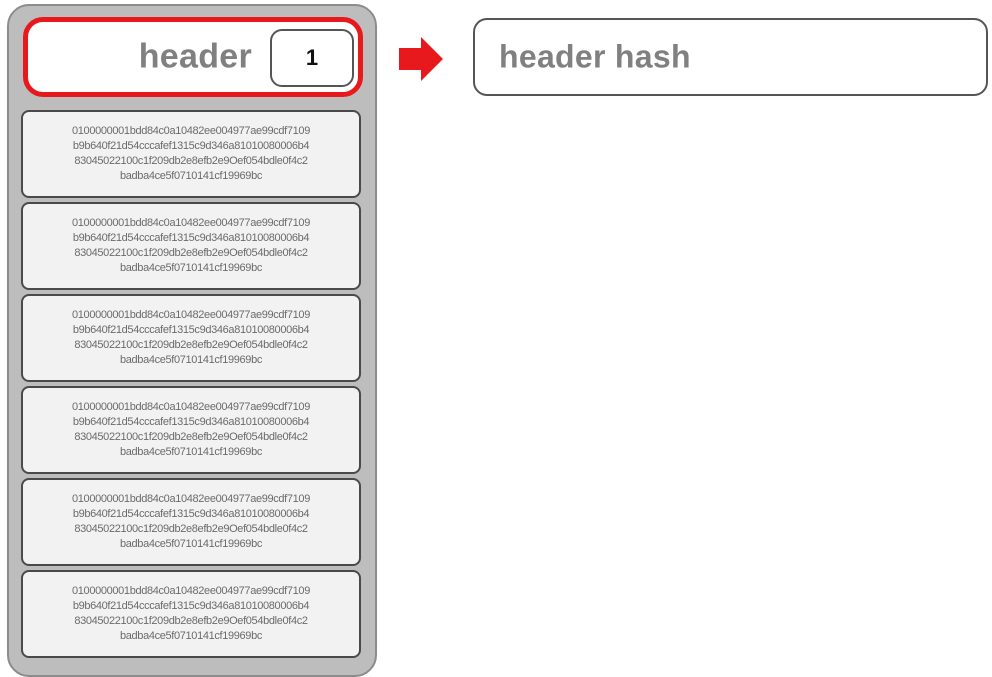 The height and width of the screenshot is (677, 992). What do you see at coordinates (421, 59) in the screenshot?
I see `arrow-right-icon` at bounding box center [421, 59].